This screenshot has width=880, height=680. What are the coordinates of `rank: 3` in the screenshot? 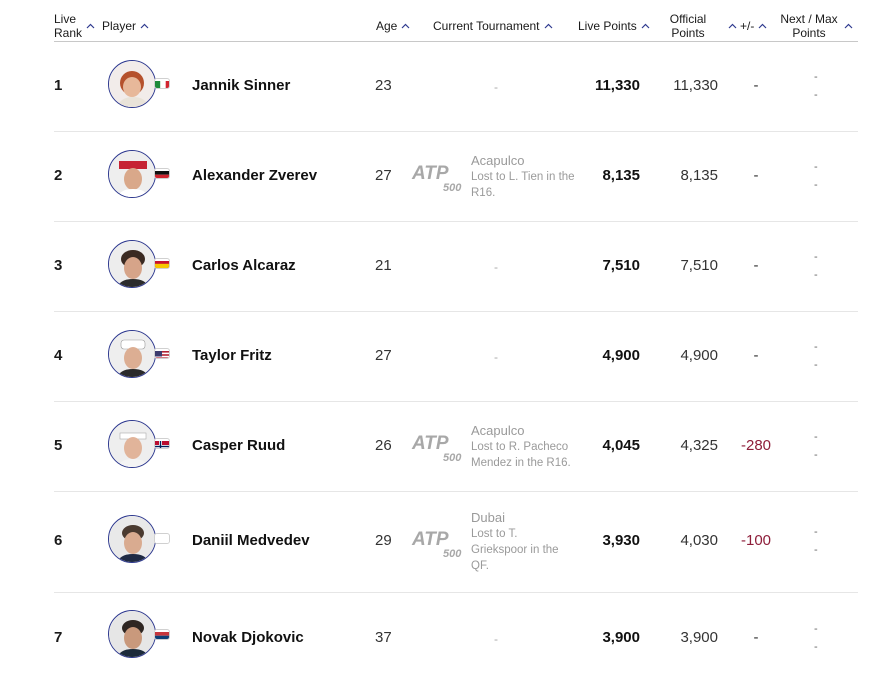 It's located at (58, 265).